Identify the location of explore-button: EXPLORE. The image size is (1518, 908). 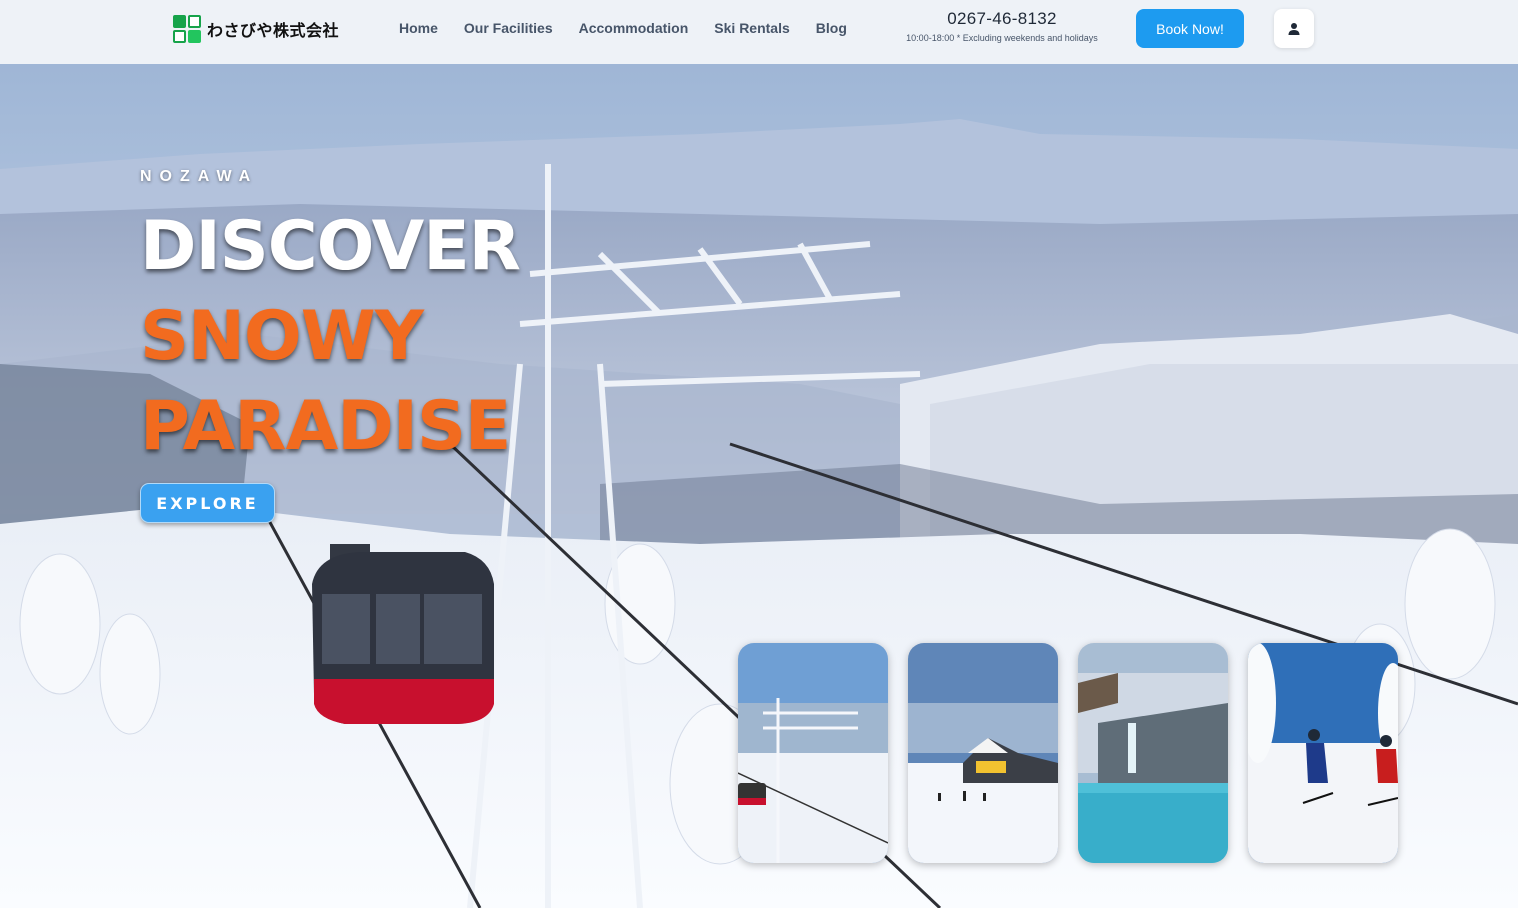
(207, 503).